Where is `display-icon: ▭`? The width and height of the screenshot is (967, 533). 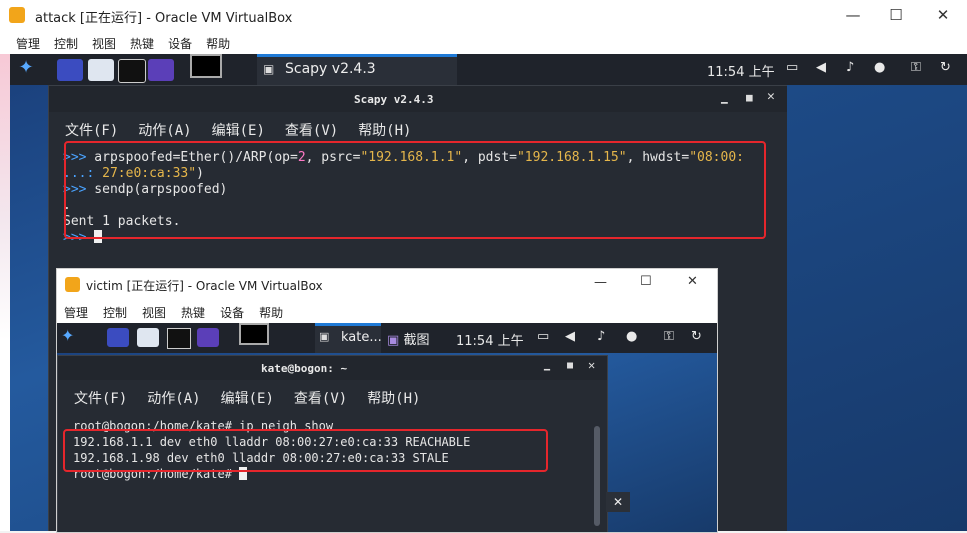
display-icon: ▭ is located at coordinates (792, 67).